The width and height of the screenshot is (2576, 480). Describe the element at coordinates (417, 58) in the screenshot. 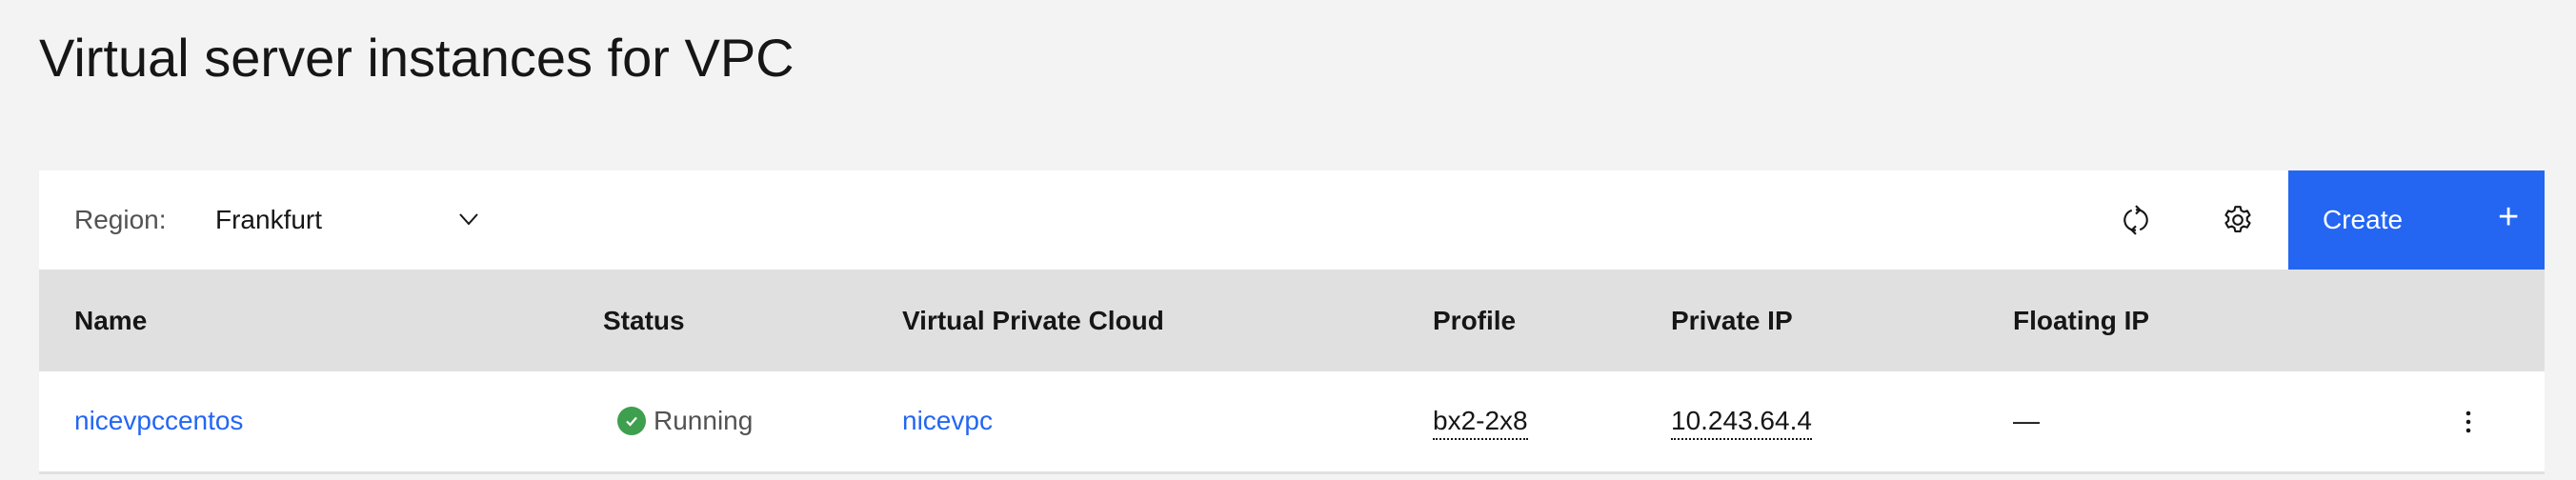

I see `page-title: Virtual server instances for VPC` at that location.